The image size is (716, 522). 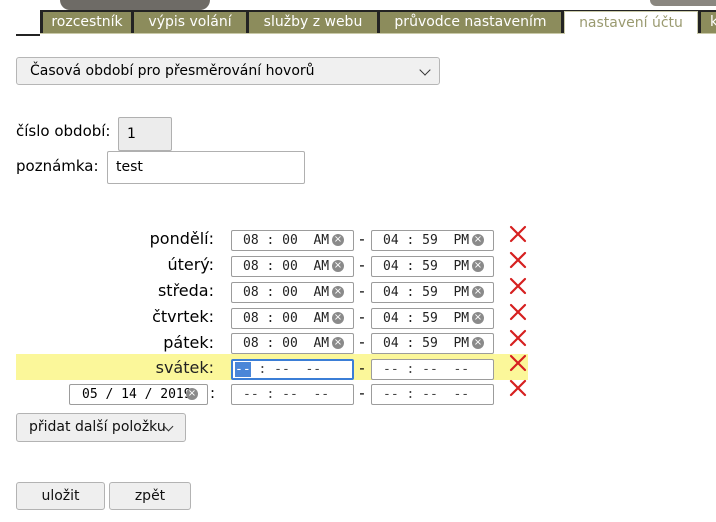 I want to click on time-to-thursday: 04 : 59 PM ×, so click(x=432, y=318).